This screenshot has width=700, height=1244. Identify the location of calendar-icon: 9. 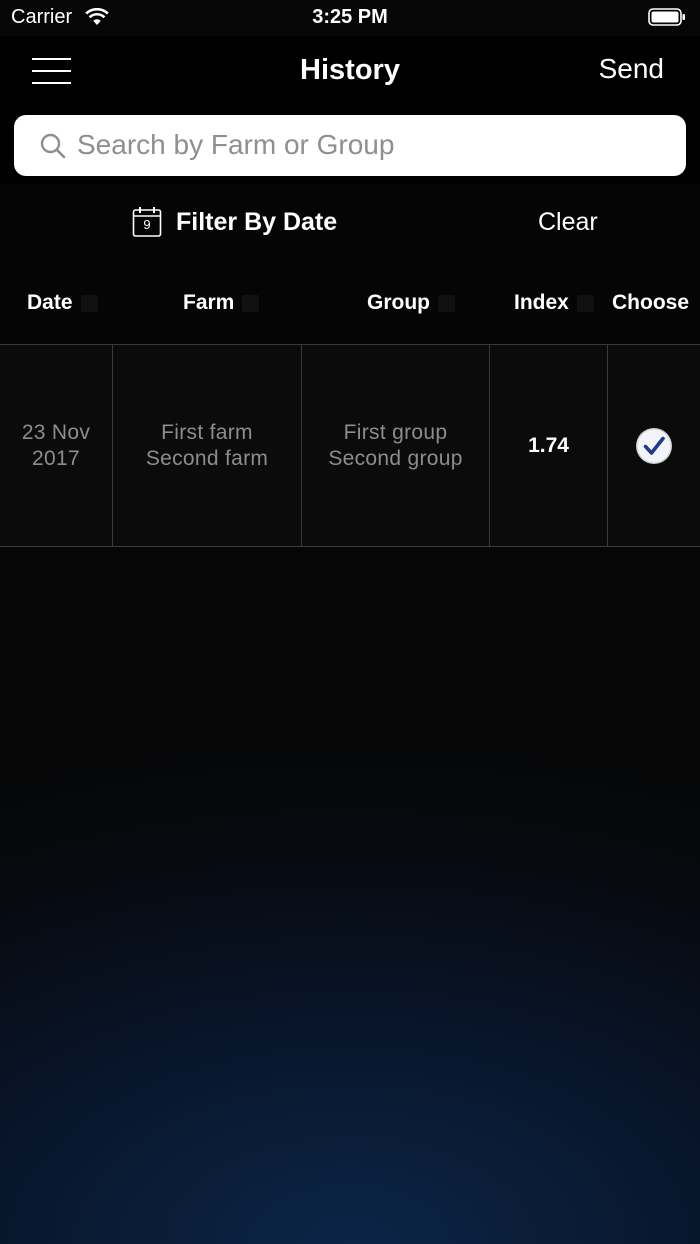
(147, 222).